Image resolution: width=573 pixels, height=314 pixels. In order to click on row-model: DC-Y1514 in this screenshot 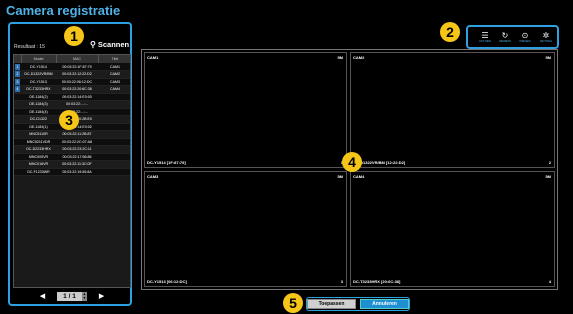, I will do `click(38, 67)`.